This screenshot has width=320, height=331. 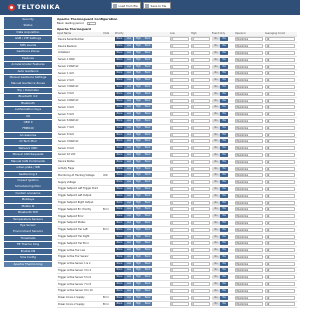 I want to click on sidebar-item: Impact Ignition, so click(x=28, y=180).